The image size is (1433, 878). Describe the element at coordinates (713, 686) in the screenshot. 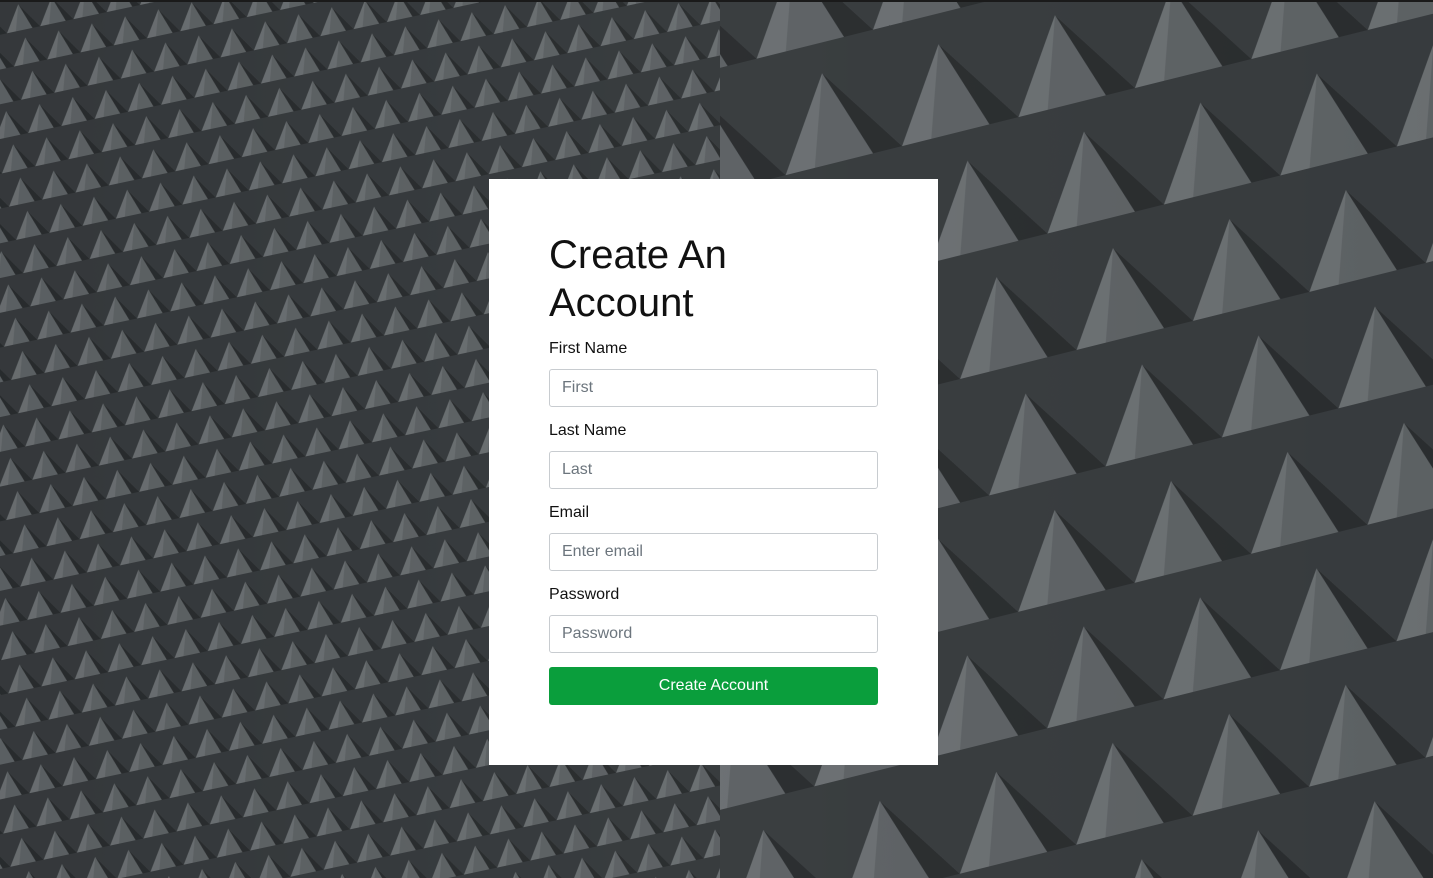

I see `create-account-button: Create Account` at that location.